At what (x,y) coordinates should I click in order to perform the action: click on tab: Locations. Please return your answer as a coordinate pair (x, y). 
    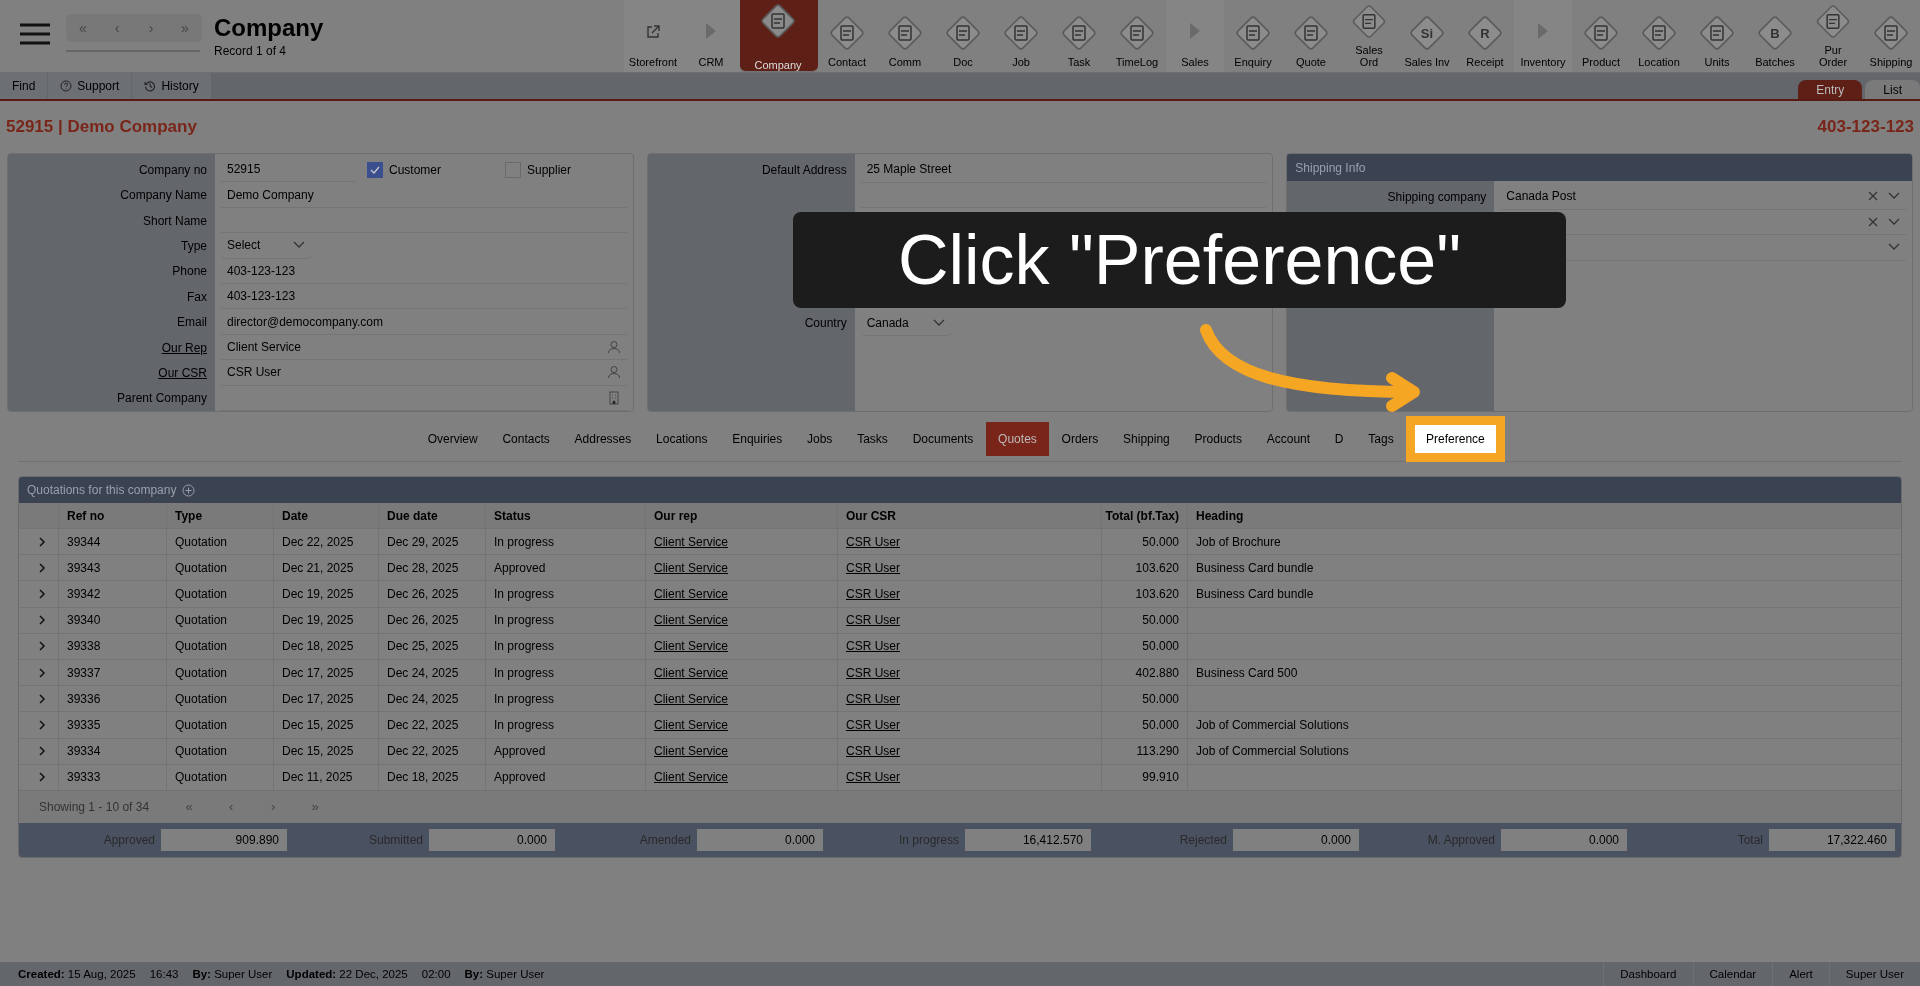
    Looking at the image, I should click on (681, 439).